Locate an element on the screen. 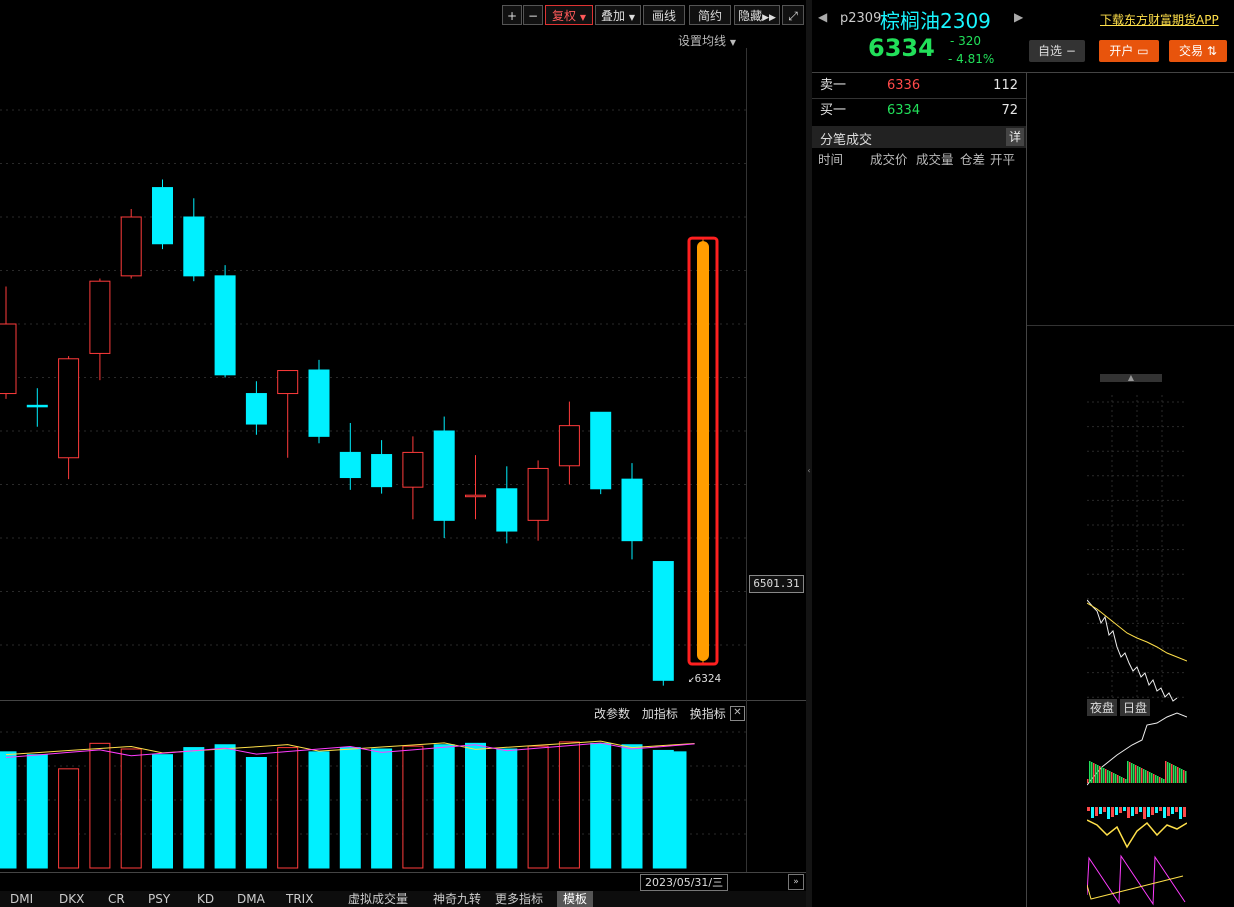 The height and width of the screenshot is (907, 1234). set-ma-button: 设置均线 ▼ is located at coordinates (707, 40).